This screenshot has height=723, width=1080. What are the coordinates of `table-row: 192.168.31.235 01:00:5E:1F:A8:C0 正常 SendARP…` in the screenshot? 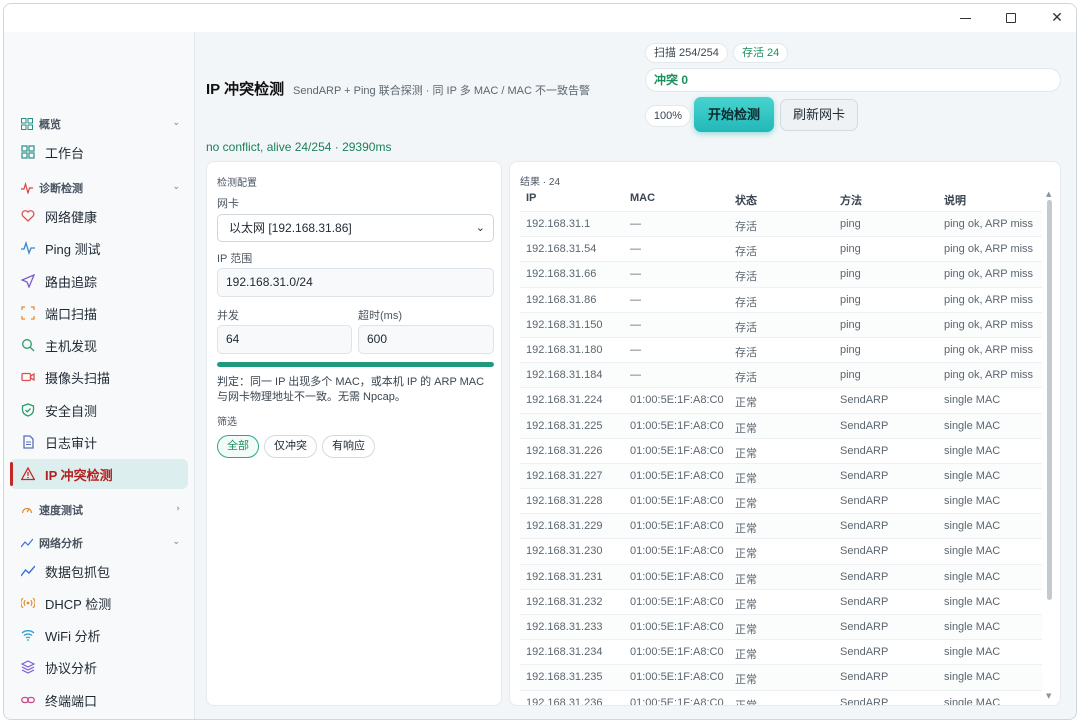 It's located at (781, 677).